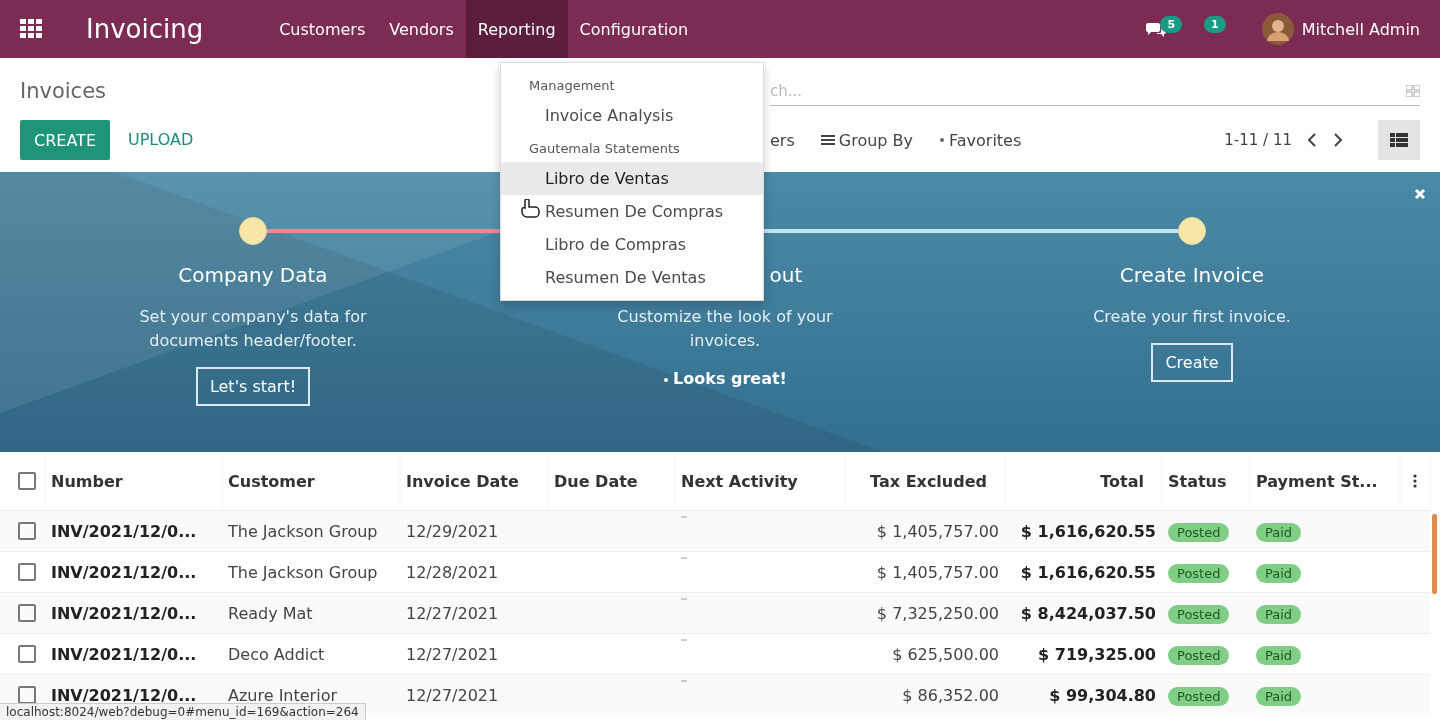  What do you see at coordinates (632, 178) in the screenshot?
I see `menu-item: Libro de Ventas` at bounding box center [632, 178].